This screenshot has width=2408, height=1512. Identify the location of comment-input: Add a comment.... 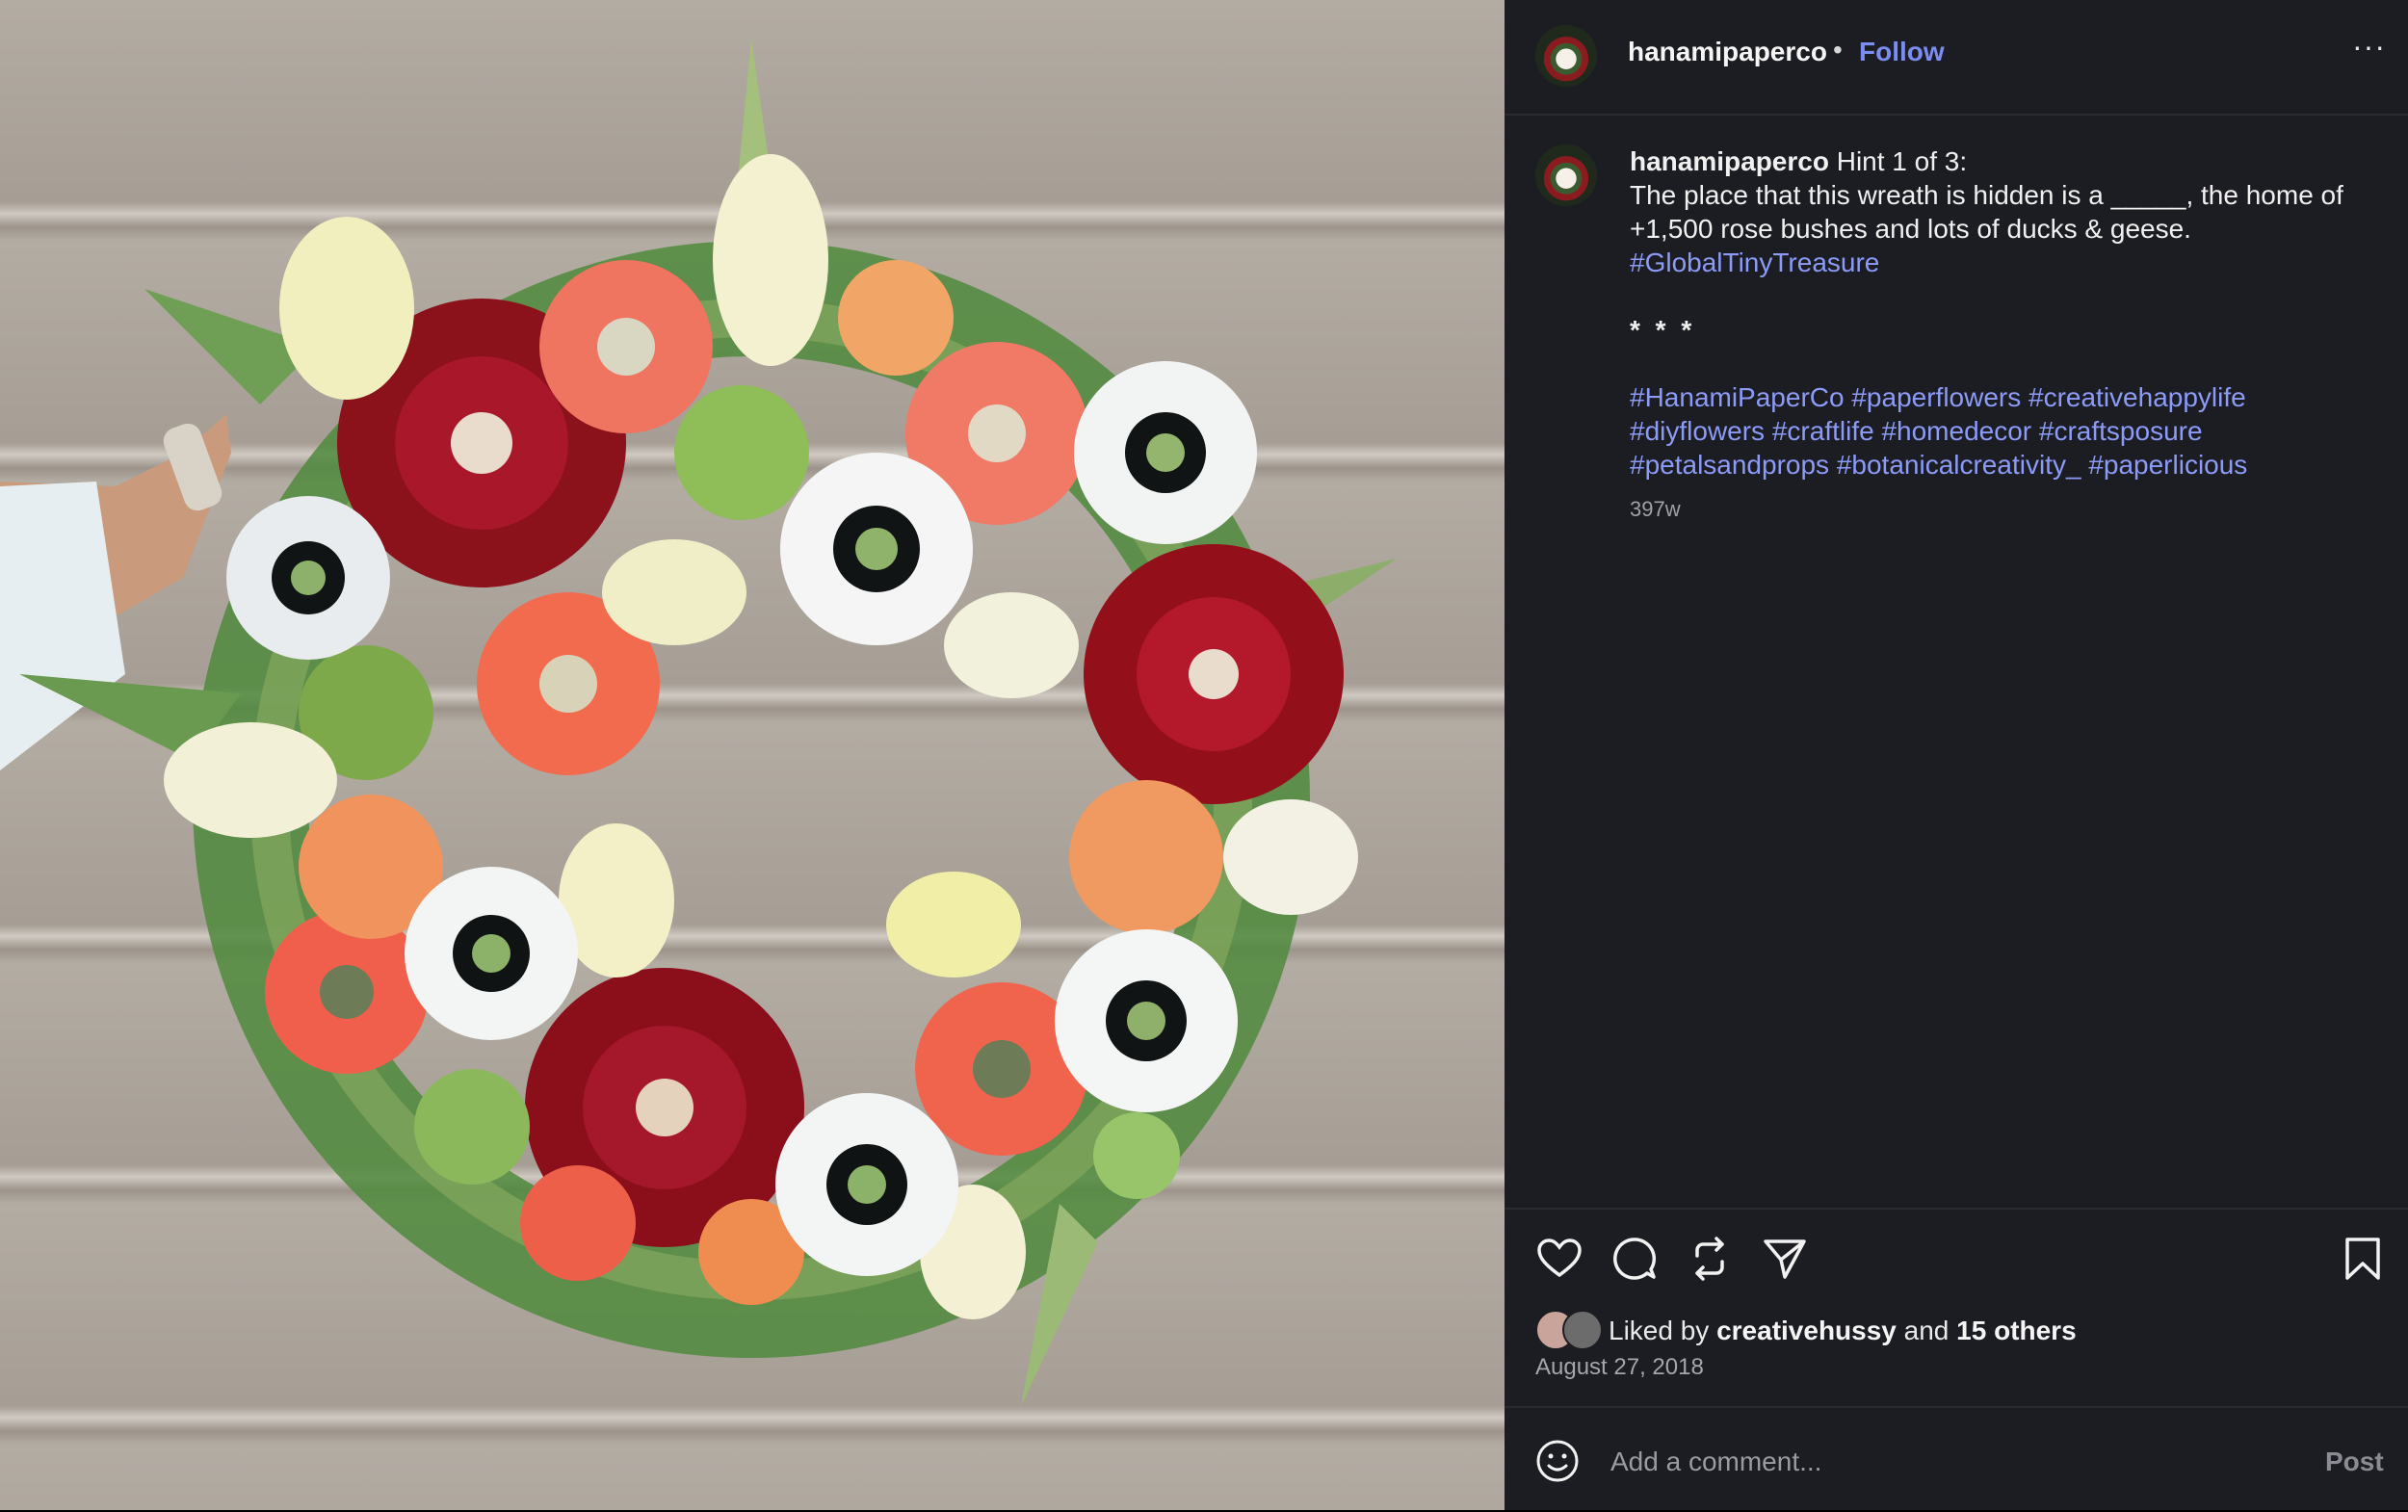
(1715, 1462).